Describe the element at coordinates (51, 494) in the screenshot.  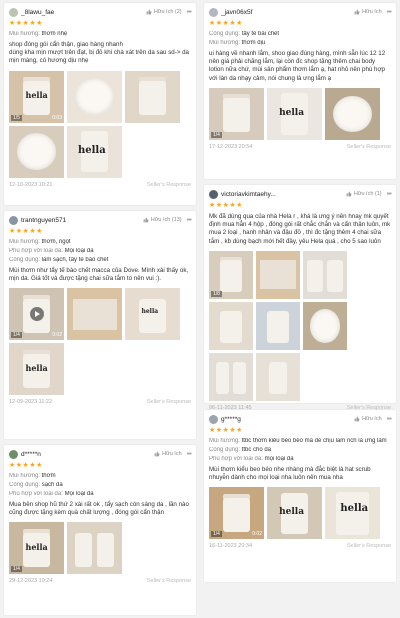
I see `skin-type-field: Phù hợp với loại da: Mọi loại da` at that location.